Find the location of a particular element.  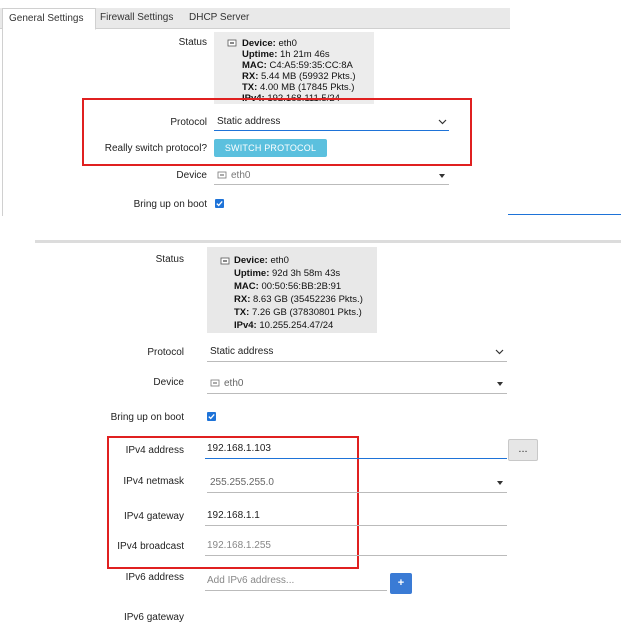

tab-label: DHCP Server is located at coordinates (219, 17).